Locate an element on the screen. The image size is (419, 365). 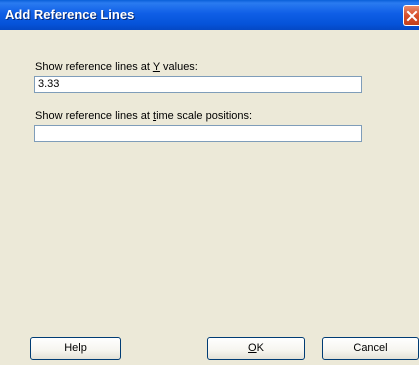
help-button: Help is located at coordinates (75, 348).